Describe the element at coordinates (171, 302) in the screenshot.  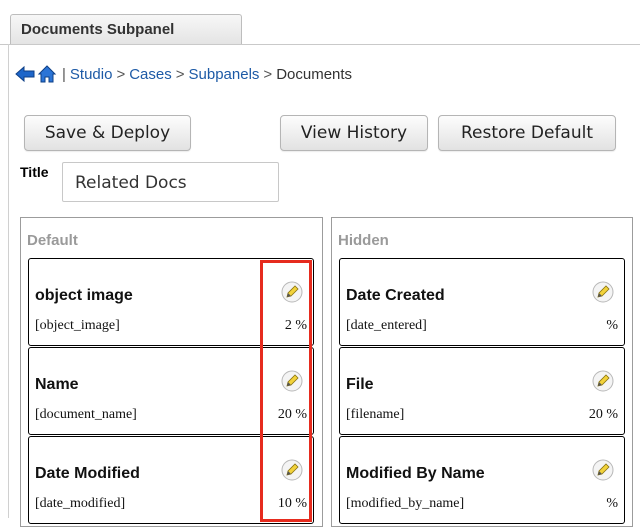
I see `field-card-object-image: object image [object_image] 2 %` at that location.